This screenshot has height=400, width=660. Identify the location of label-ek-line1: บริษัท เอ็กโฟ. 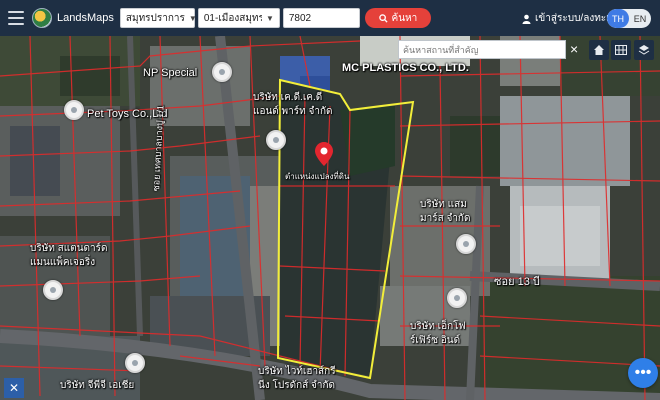
(438, 326).